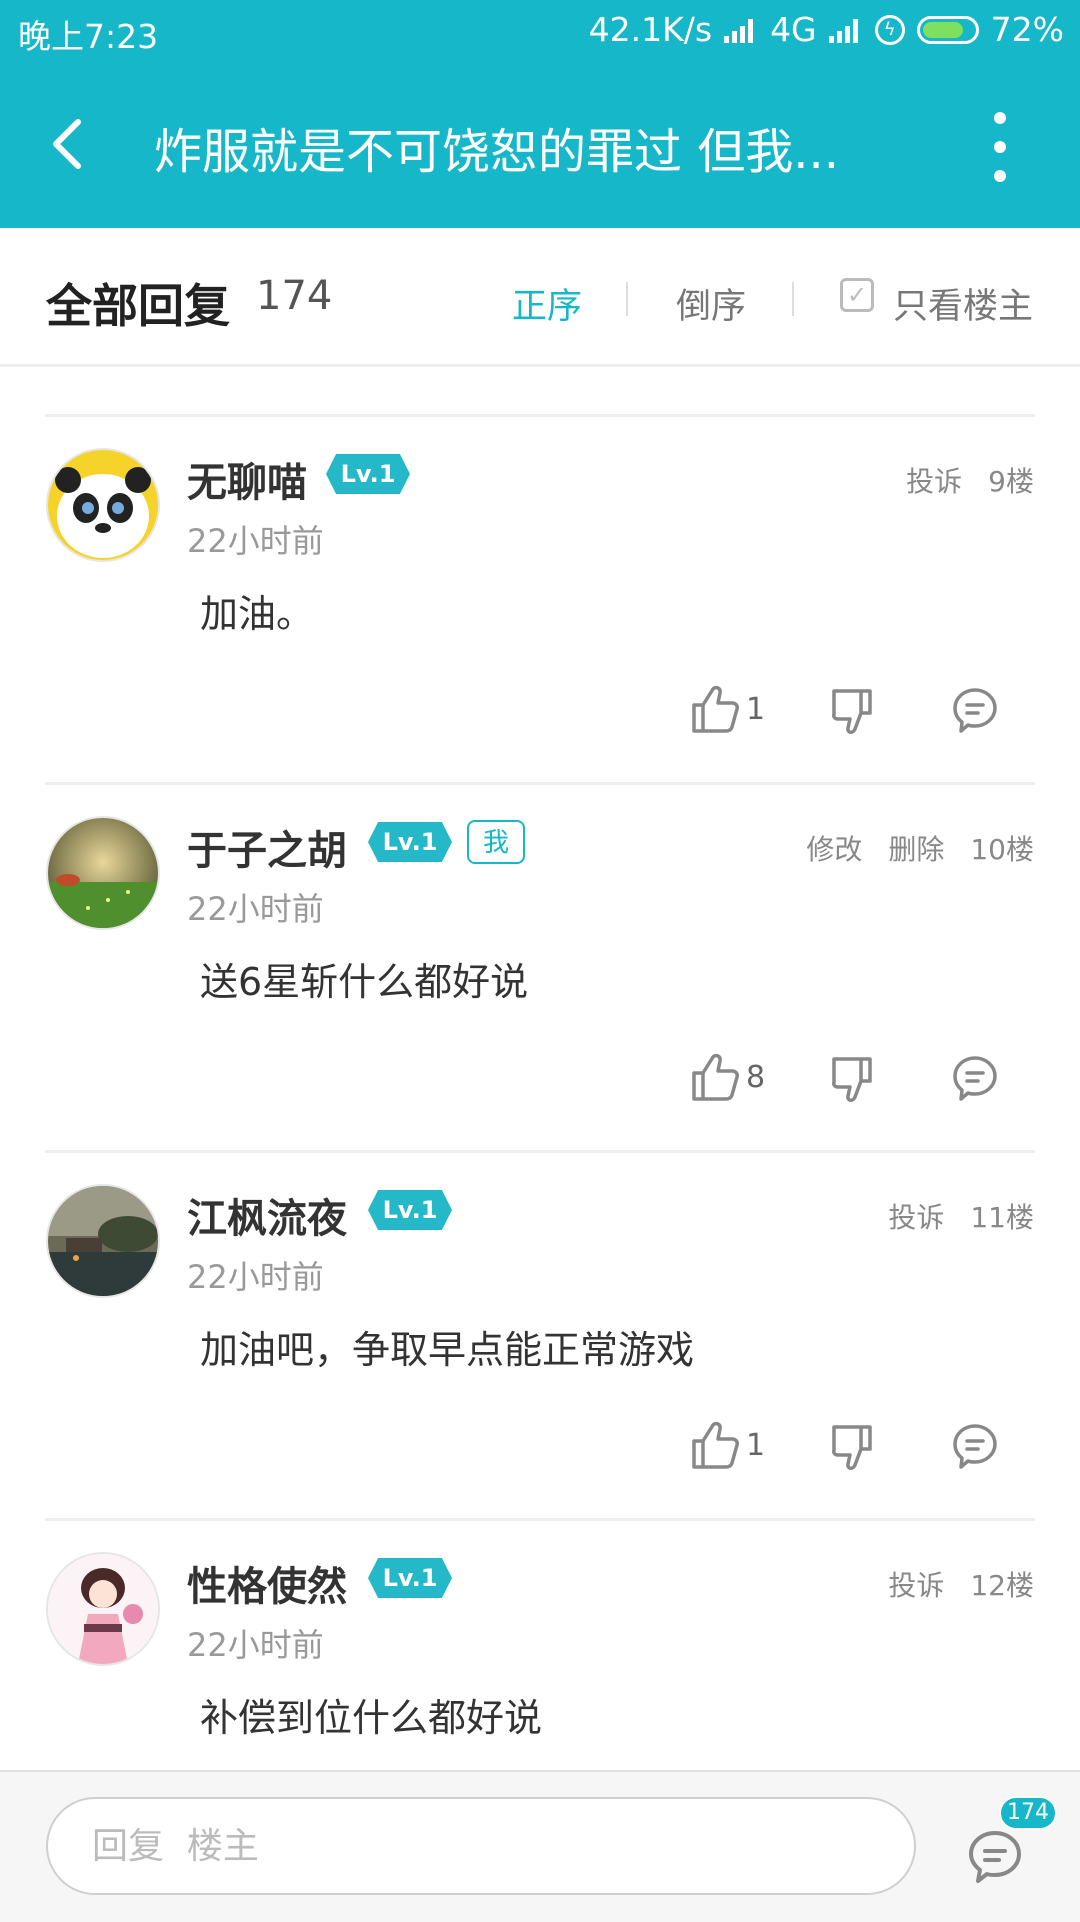 The image size is (1080, 1922). What do you see at coordinates (741, 30) in the screenshot?
I see `signal-icon` at bounding box center [741, 30].